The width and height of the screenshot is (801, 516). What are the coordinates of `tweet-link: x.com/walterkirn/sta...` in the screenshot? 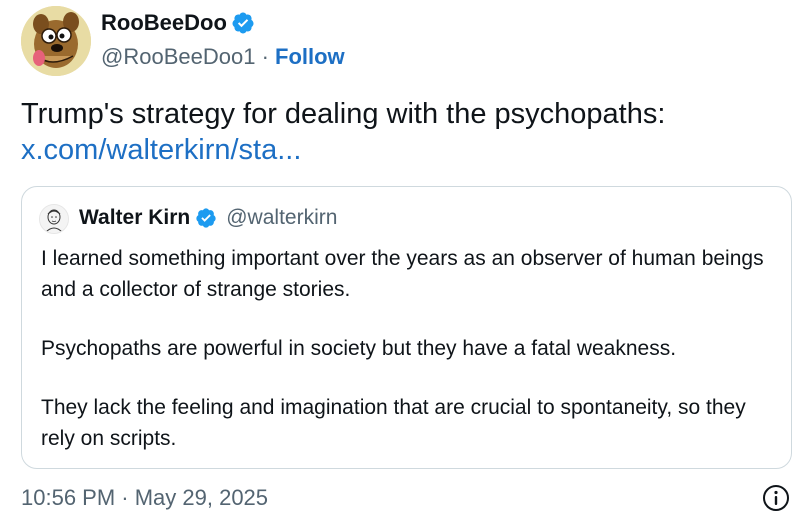 It's located at (401, 150).